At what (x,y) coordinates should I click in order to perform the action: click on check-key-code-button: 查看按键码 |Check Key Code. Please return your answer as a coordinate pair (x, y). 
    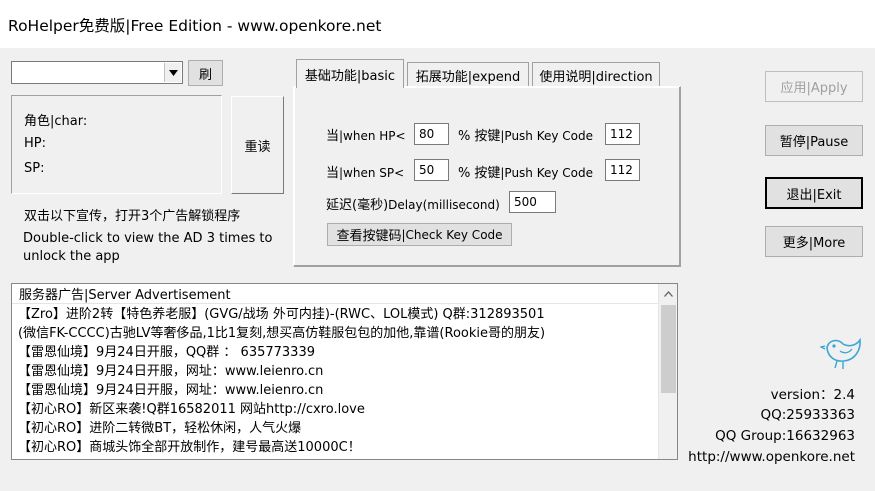
    Looking at the image, I should click on (419, 234).